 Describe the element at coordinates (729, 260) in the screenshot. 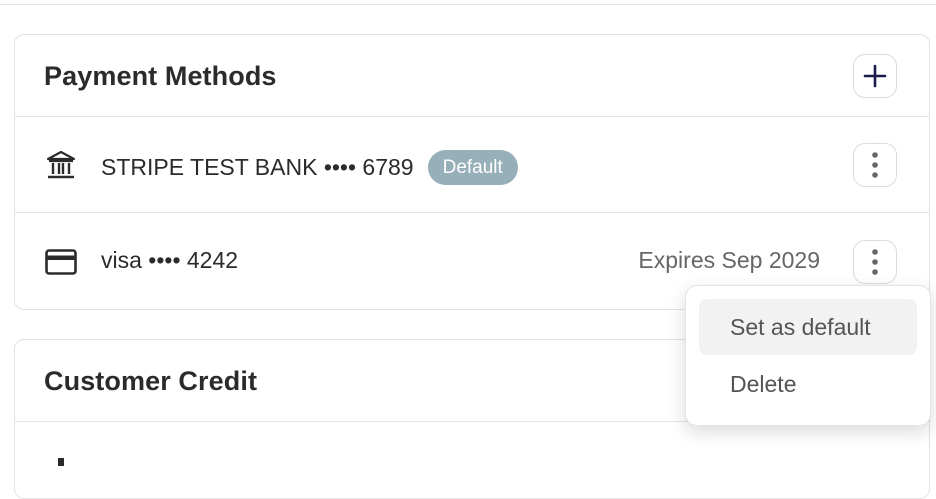

I see `card-expiration: Expires Sep 2029` at that location.